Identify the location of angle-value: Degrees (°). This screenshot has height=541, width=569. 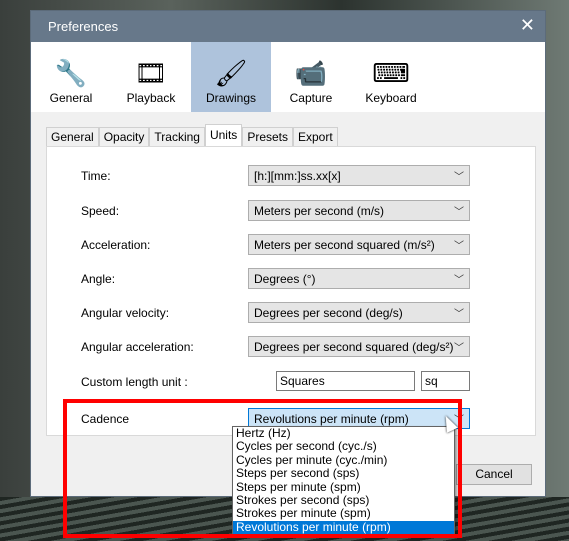
(285, 279).